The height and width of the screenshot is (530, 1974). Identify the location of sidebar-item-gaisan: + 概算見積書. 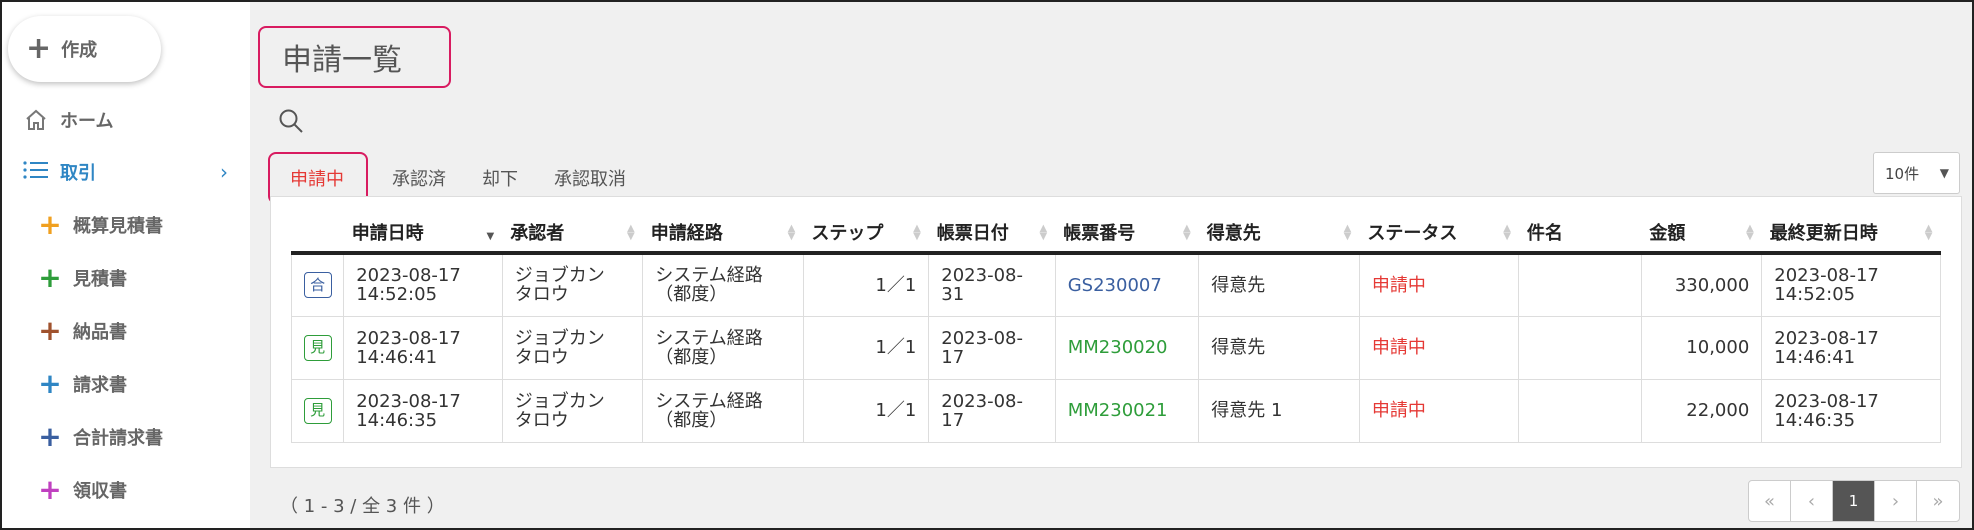
(126, 225).